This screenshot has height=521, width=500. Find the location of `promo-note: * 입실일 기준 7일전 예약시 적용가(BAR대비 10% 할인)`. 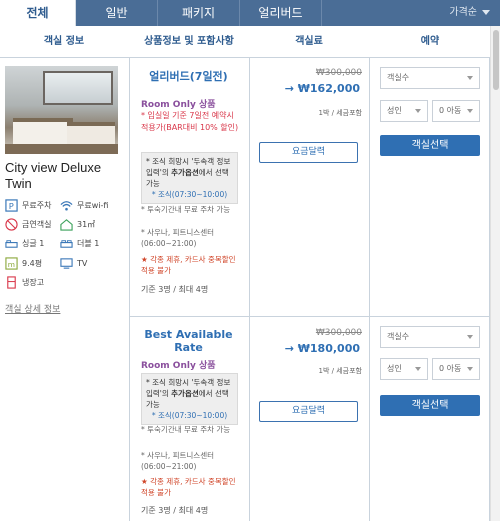

promo-note: * 입실일 기준 7일전 예약시 적용가(BAR대비 10% 할인) is located at coordinates (190, 121).